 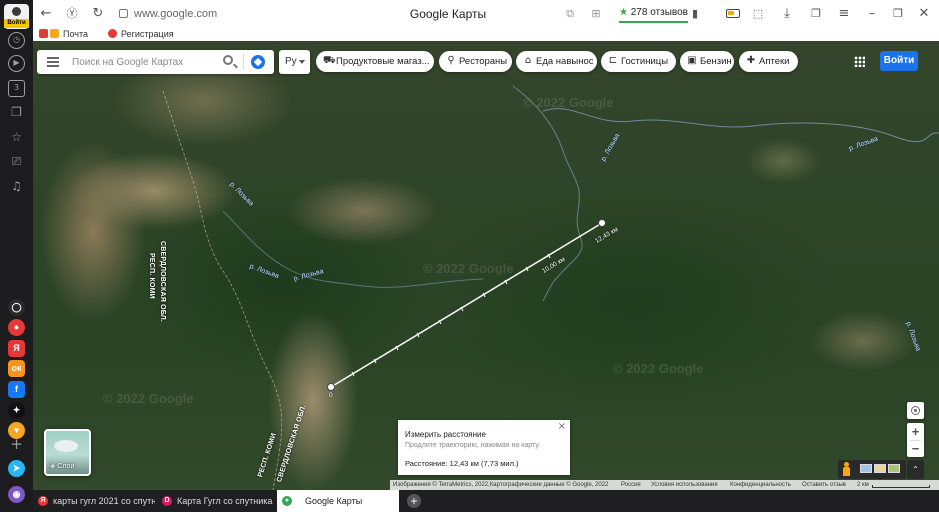 I want to click on tab-google-maps: ● Google Карты, so click(x=338, y=501).